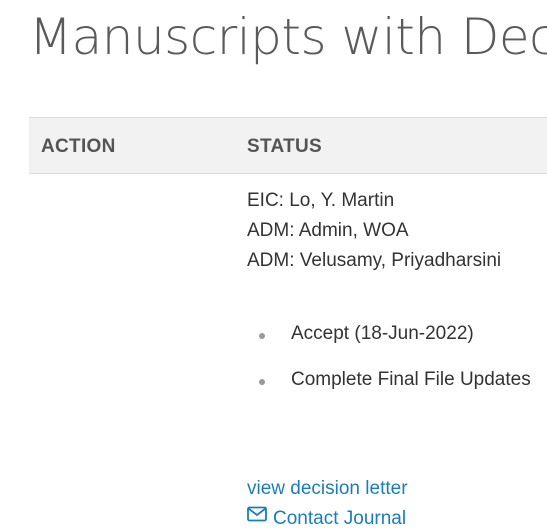 This screenshot has width=547, height=532. I want to click on contact-journal-label: Contact Journal, so click(340, 519).